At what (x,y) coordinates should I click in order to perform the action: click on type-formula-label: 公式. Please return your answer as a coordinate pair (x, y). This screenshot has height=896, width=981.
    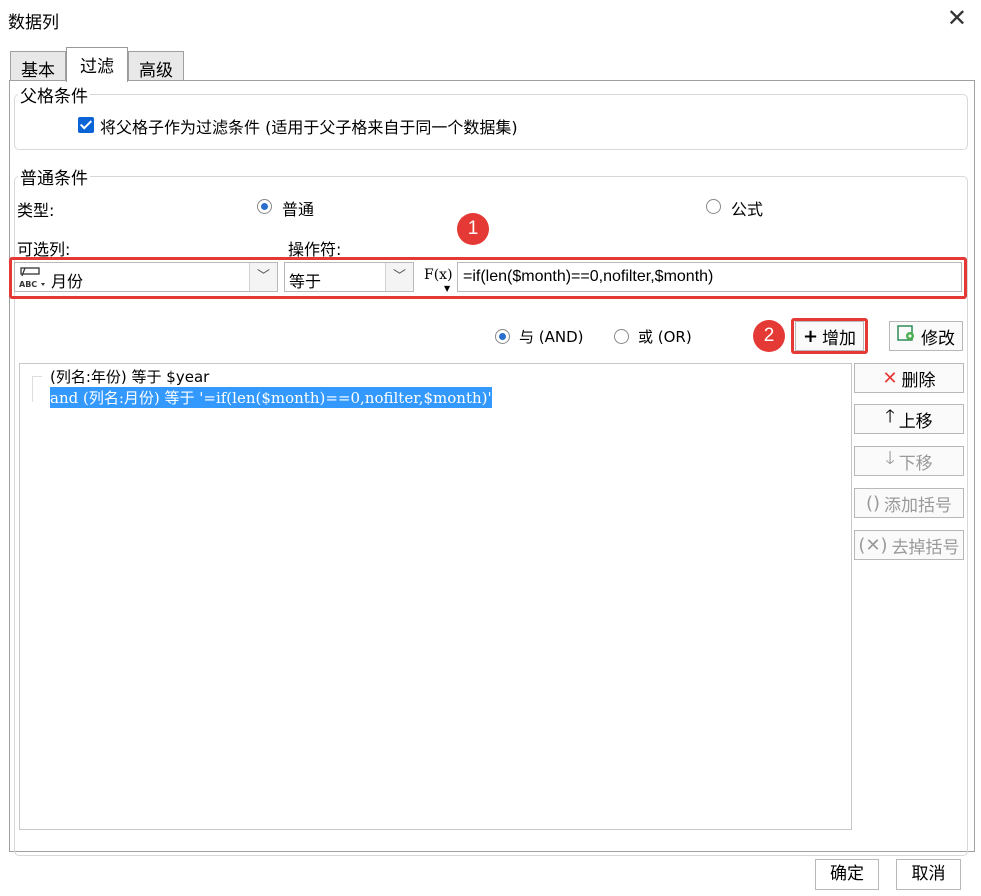
    Looking at the image, I should click on (747, 209).